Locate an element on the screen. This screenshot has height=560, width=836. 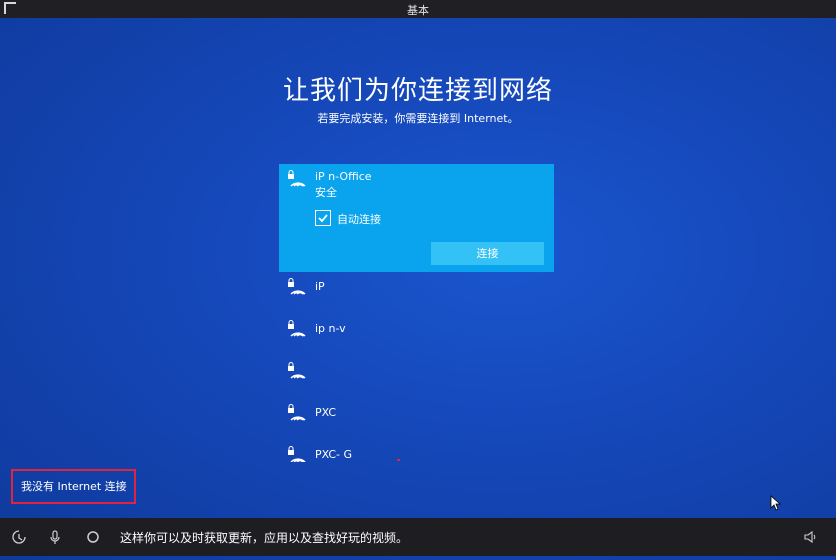
connect-button: 连接 is located at coordinates (487, 253).